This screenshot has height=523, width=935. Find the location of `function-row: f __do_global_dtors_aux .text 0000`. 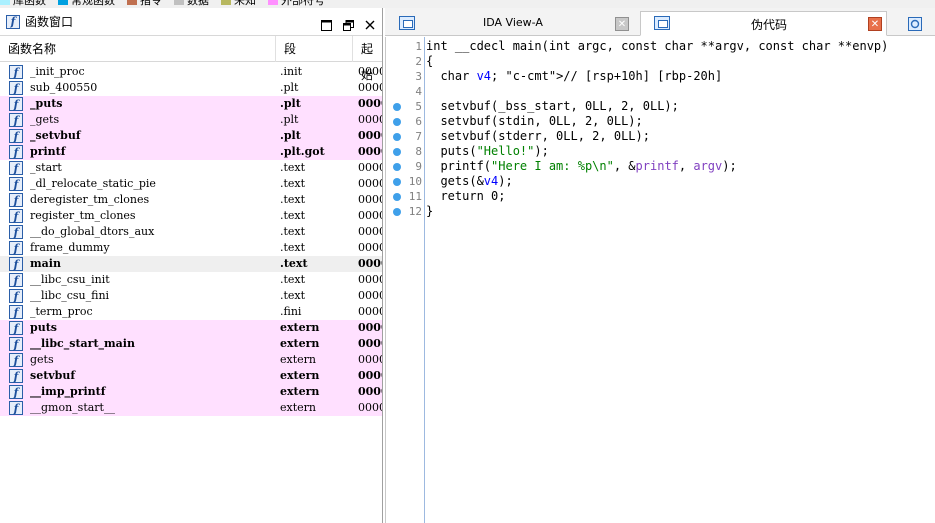

function-row: f __do_global_dtors_aux .text 0000 is located at coordinates (191, 232).